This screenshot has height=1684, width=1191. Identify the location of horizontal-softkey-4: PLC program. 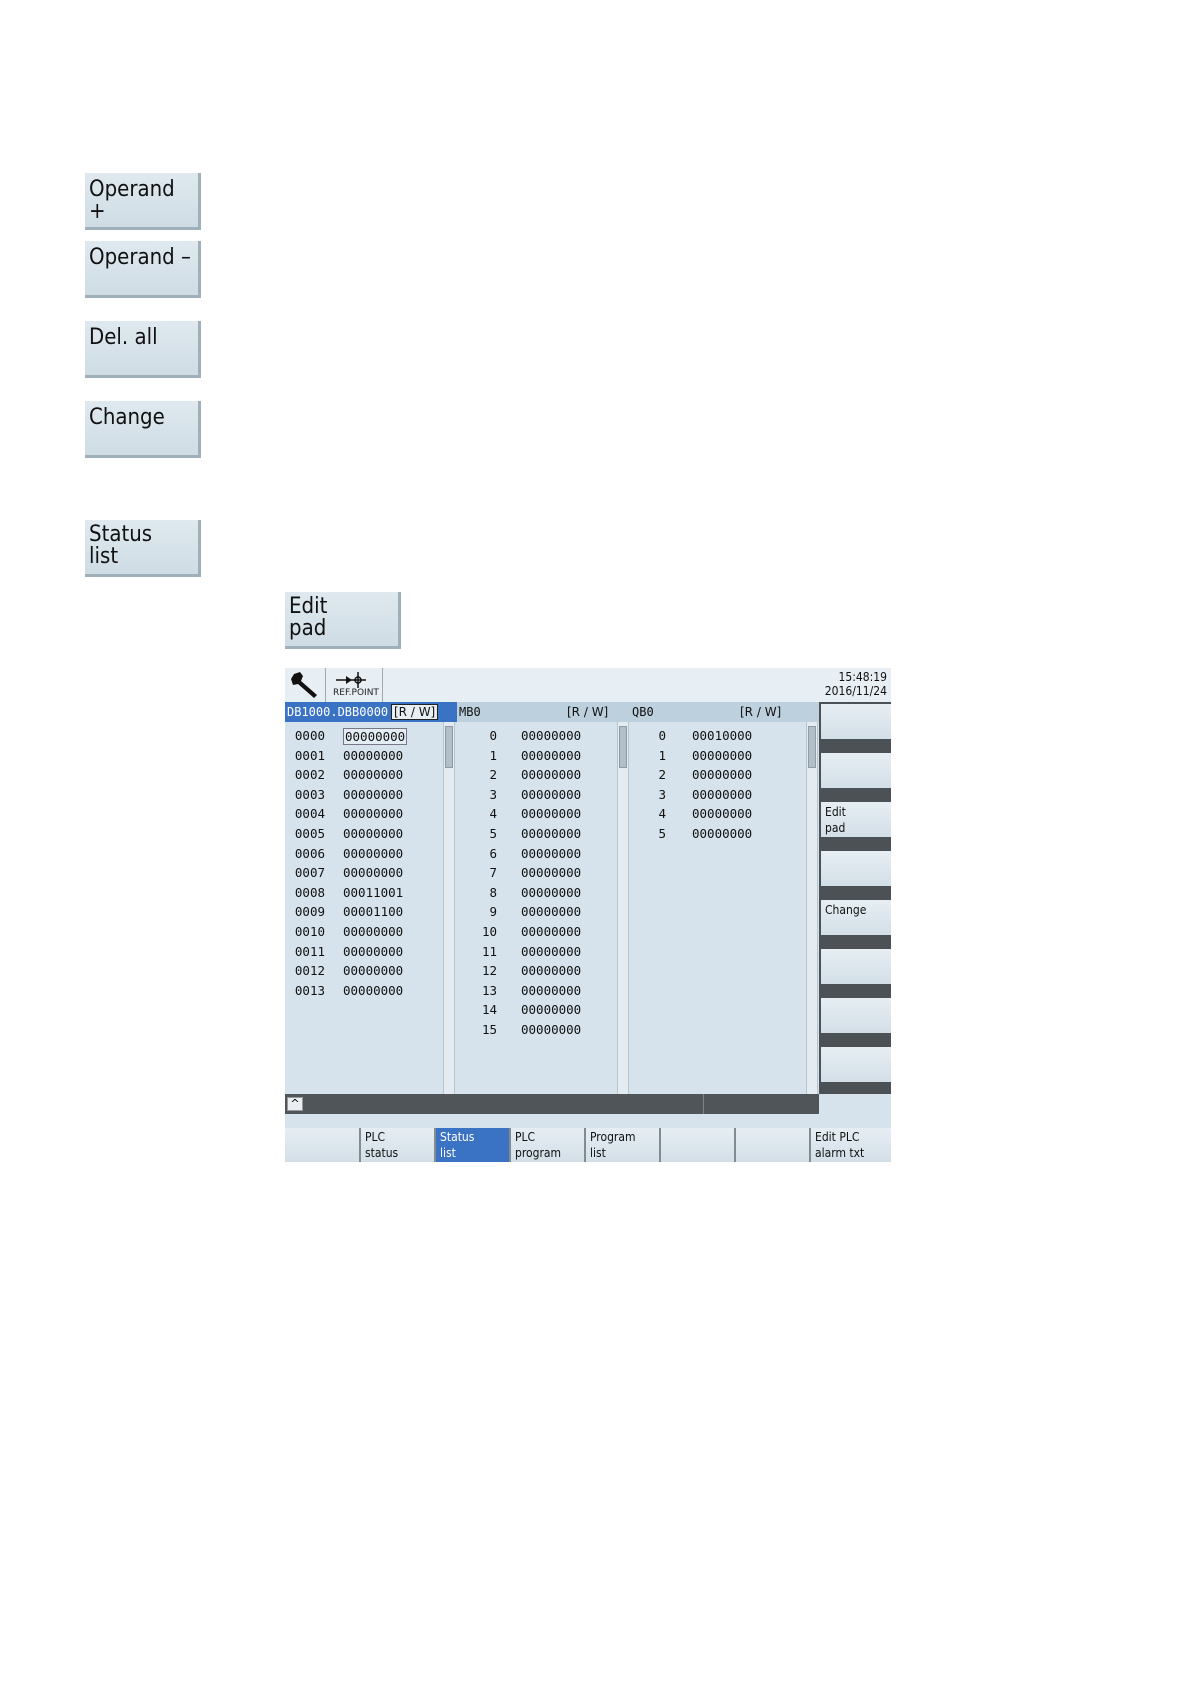
(546, 1145).